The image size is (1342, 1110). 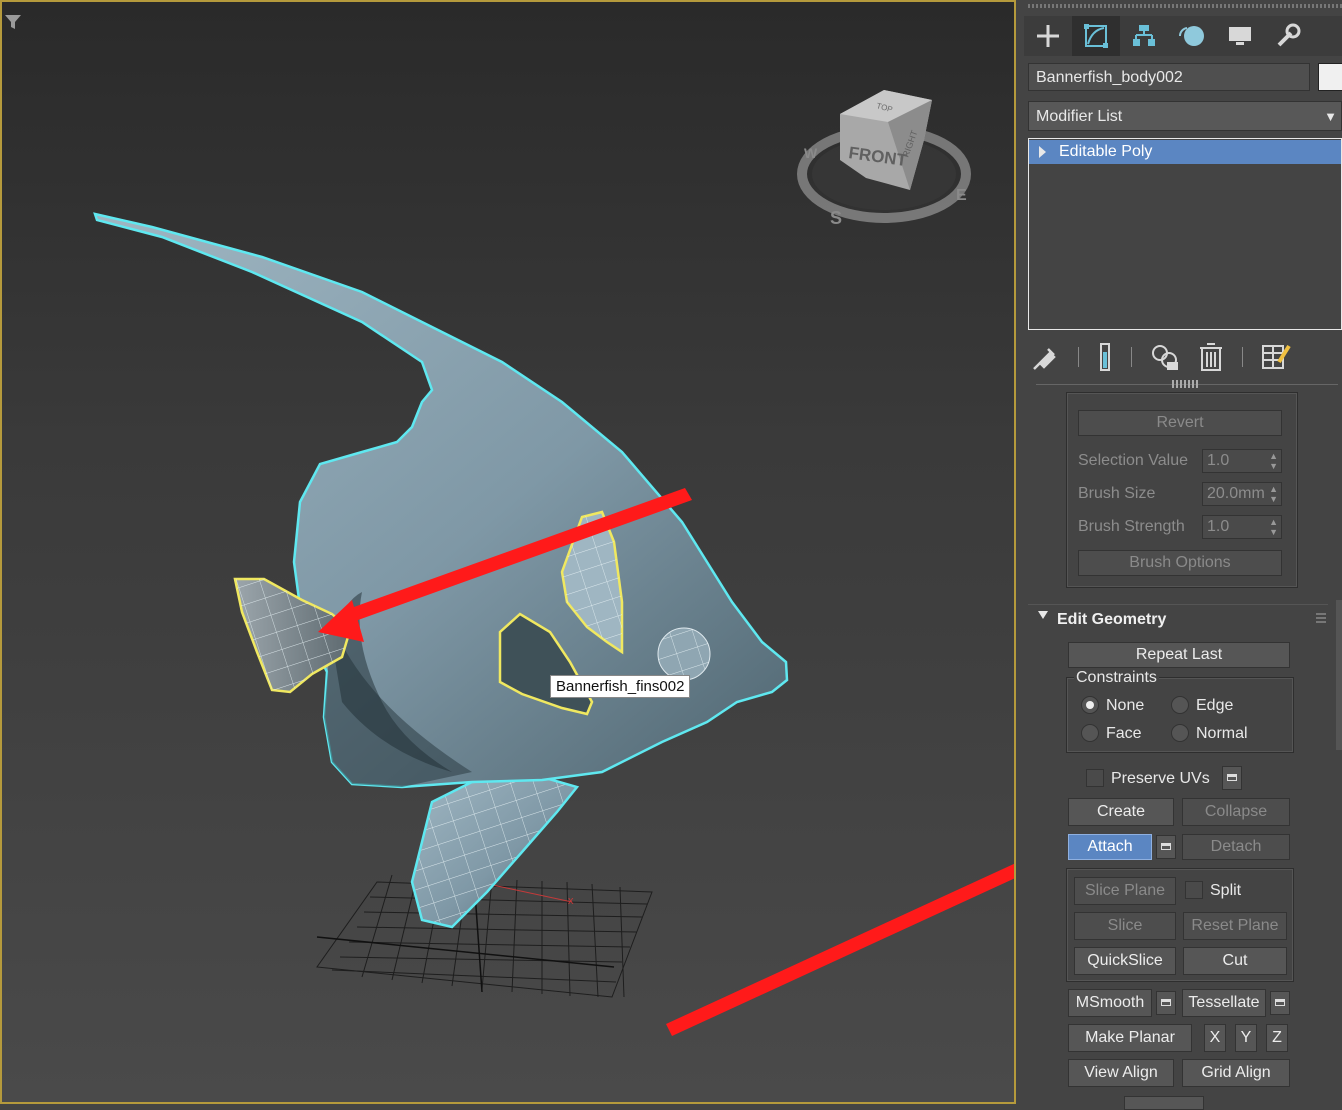 I want to click on tessellate-settings-button, so click(x=1280, y=1003).